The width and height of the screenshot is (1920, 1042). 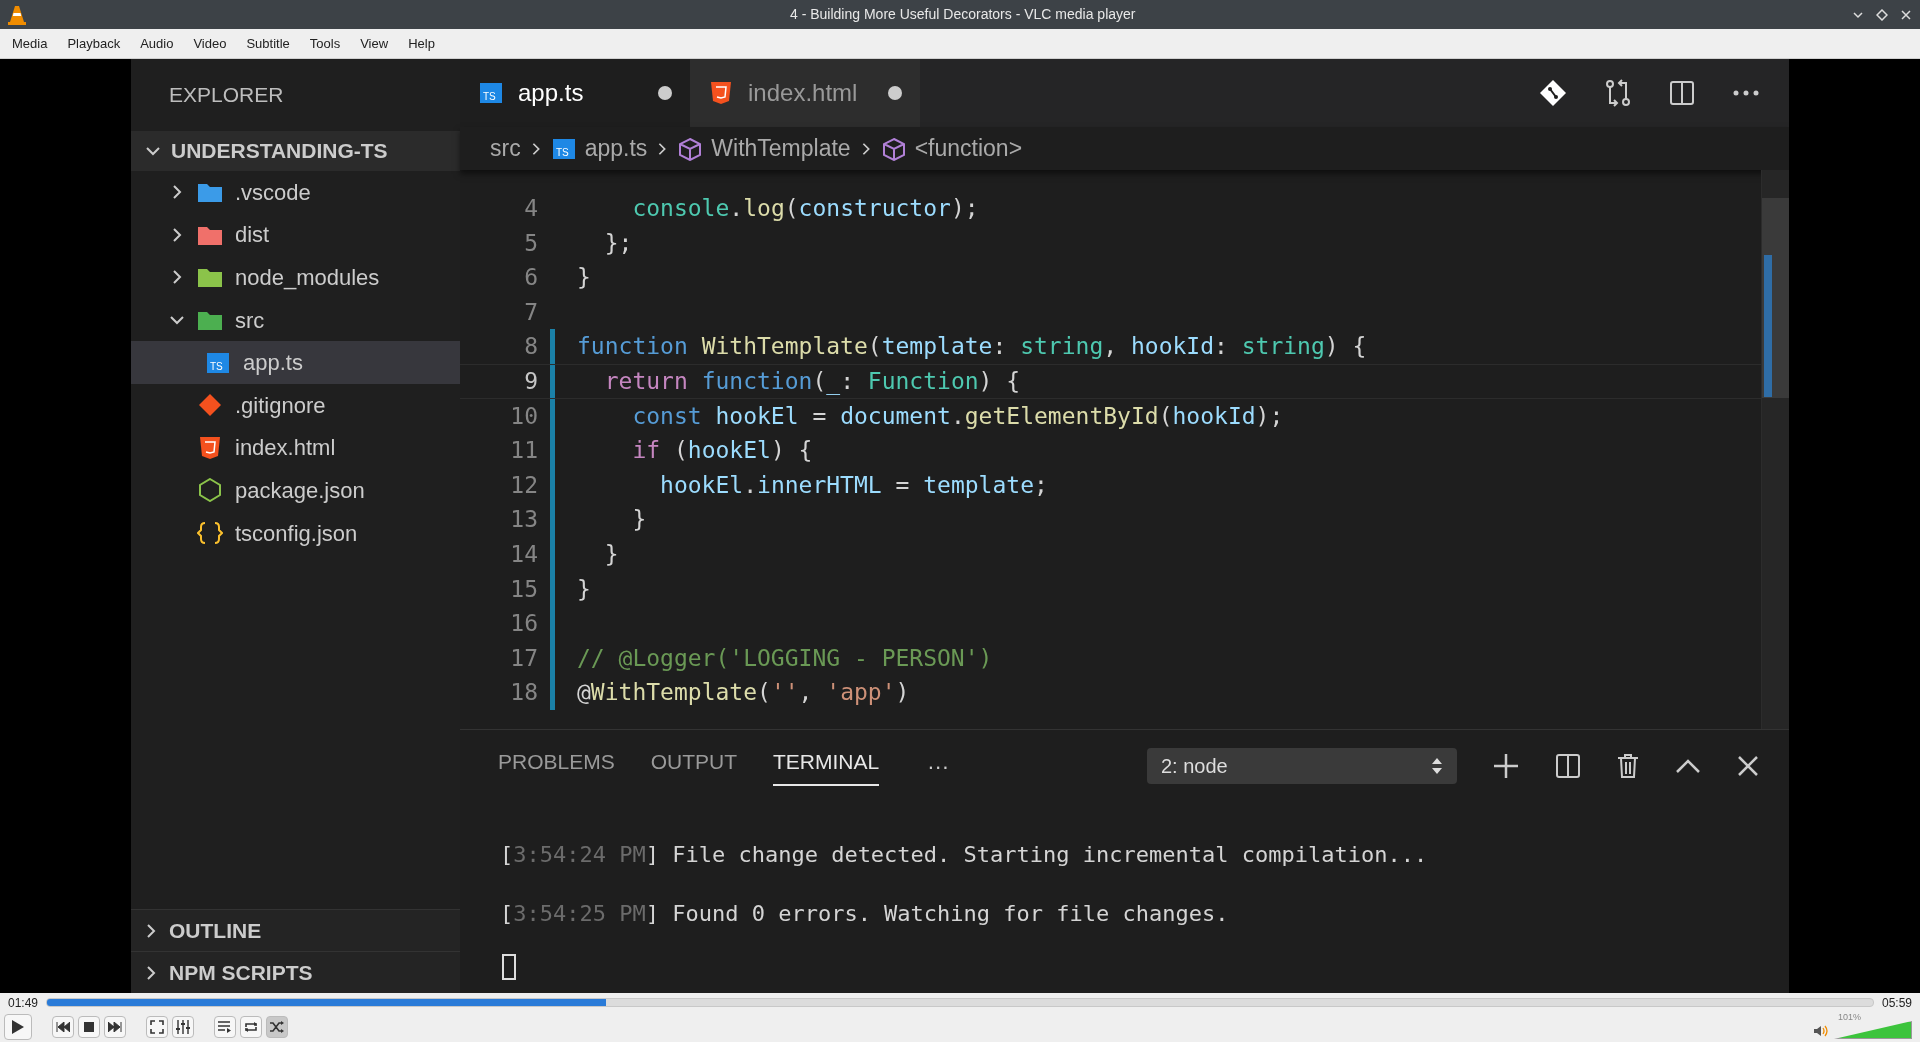 I want to click on play-button, so click(x=18, y=1027).